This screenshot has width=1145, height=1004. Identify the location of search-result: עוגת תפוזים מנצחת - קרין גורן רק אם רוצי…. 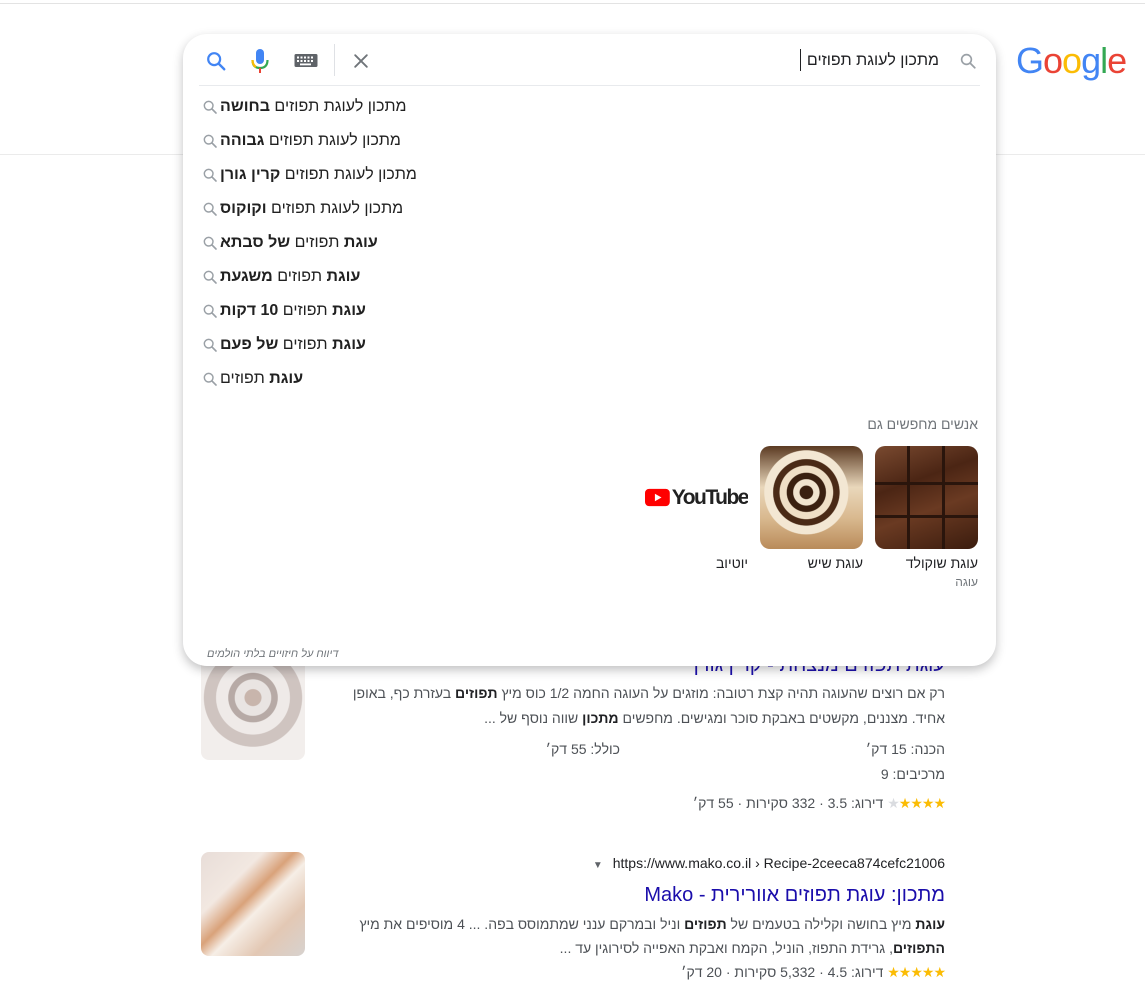
(573, 734).